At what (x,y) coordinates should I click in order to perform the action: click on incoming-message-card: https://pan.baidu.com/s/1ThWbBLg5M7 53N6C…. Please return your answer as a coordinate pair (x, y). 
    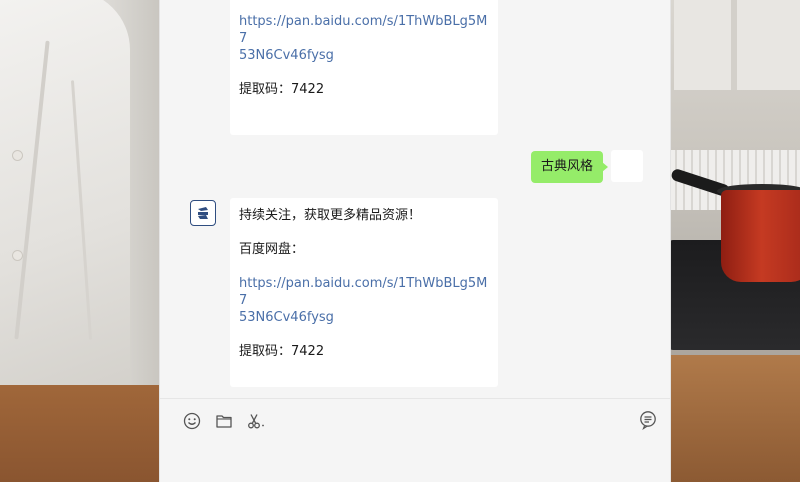
    Looking at the image, I should click on (364, 67).